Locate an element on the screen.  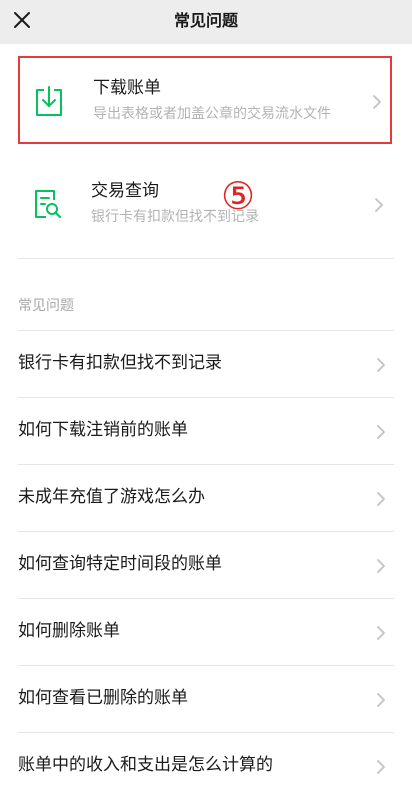
faq-item: 如何下载注销前的账单 is located at coordinates (206, 431).